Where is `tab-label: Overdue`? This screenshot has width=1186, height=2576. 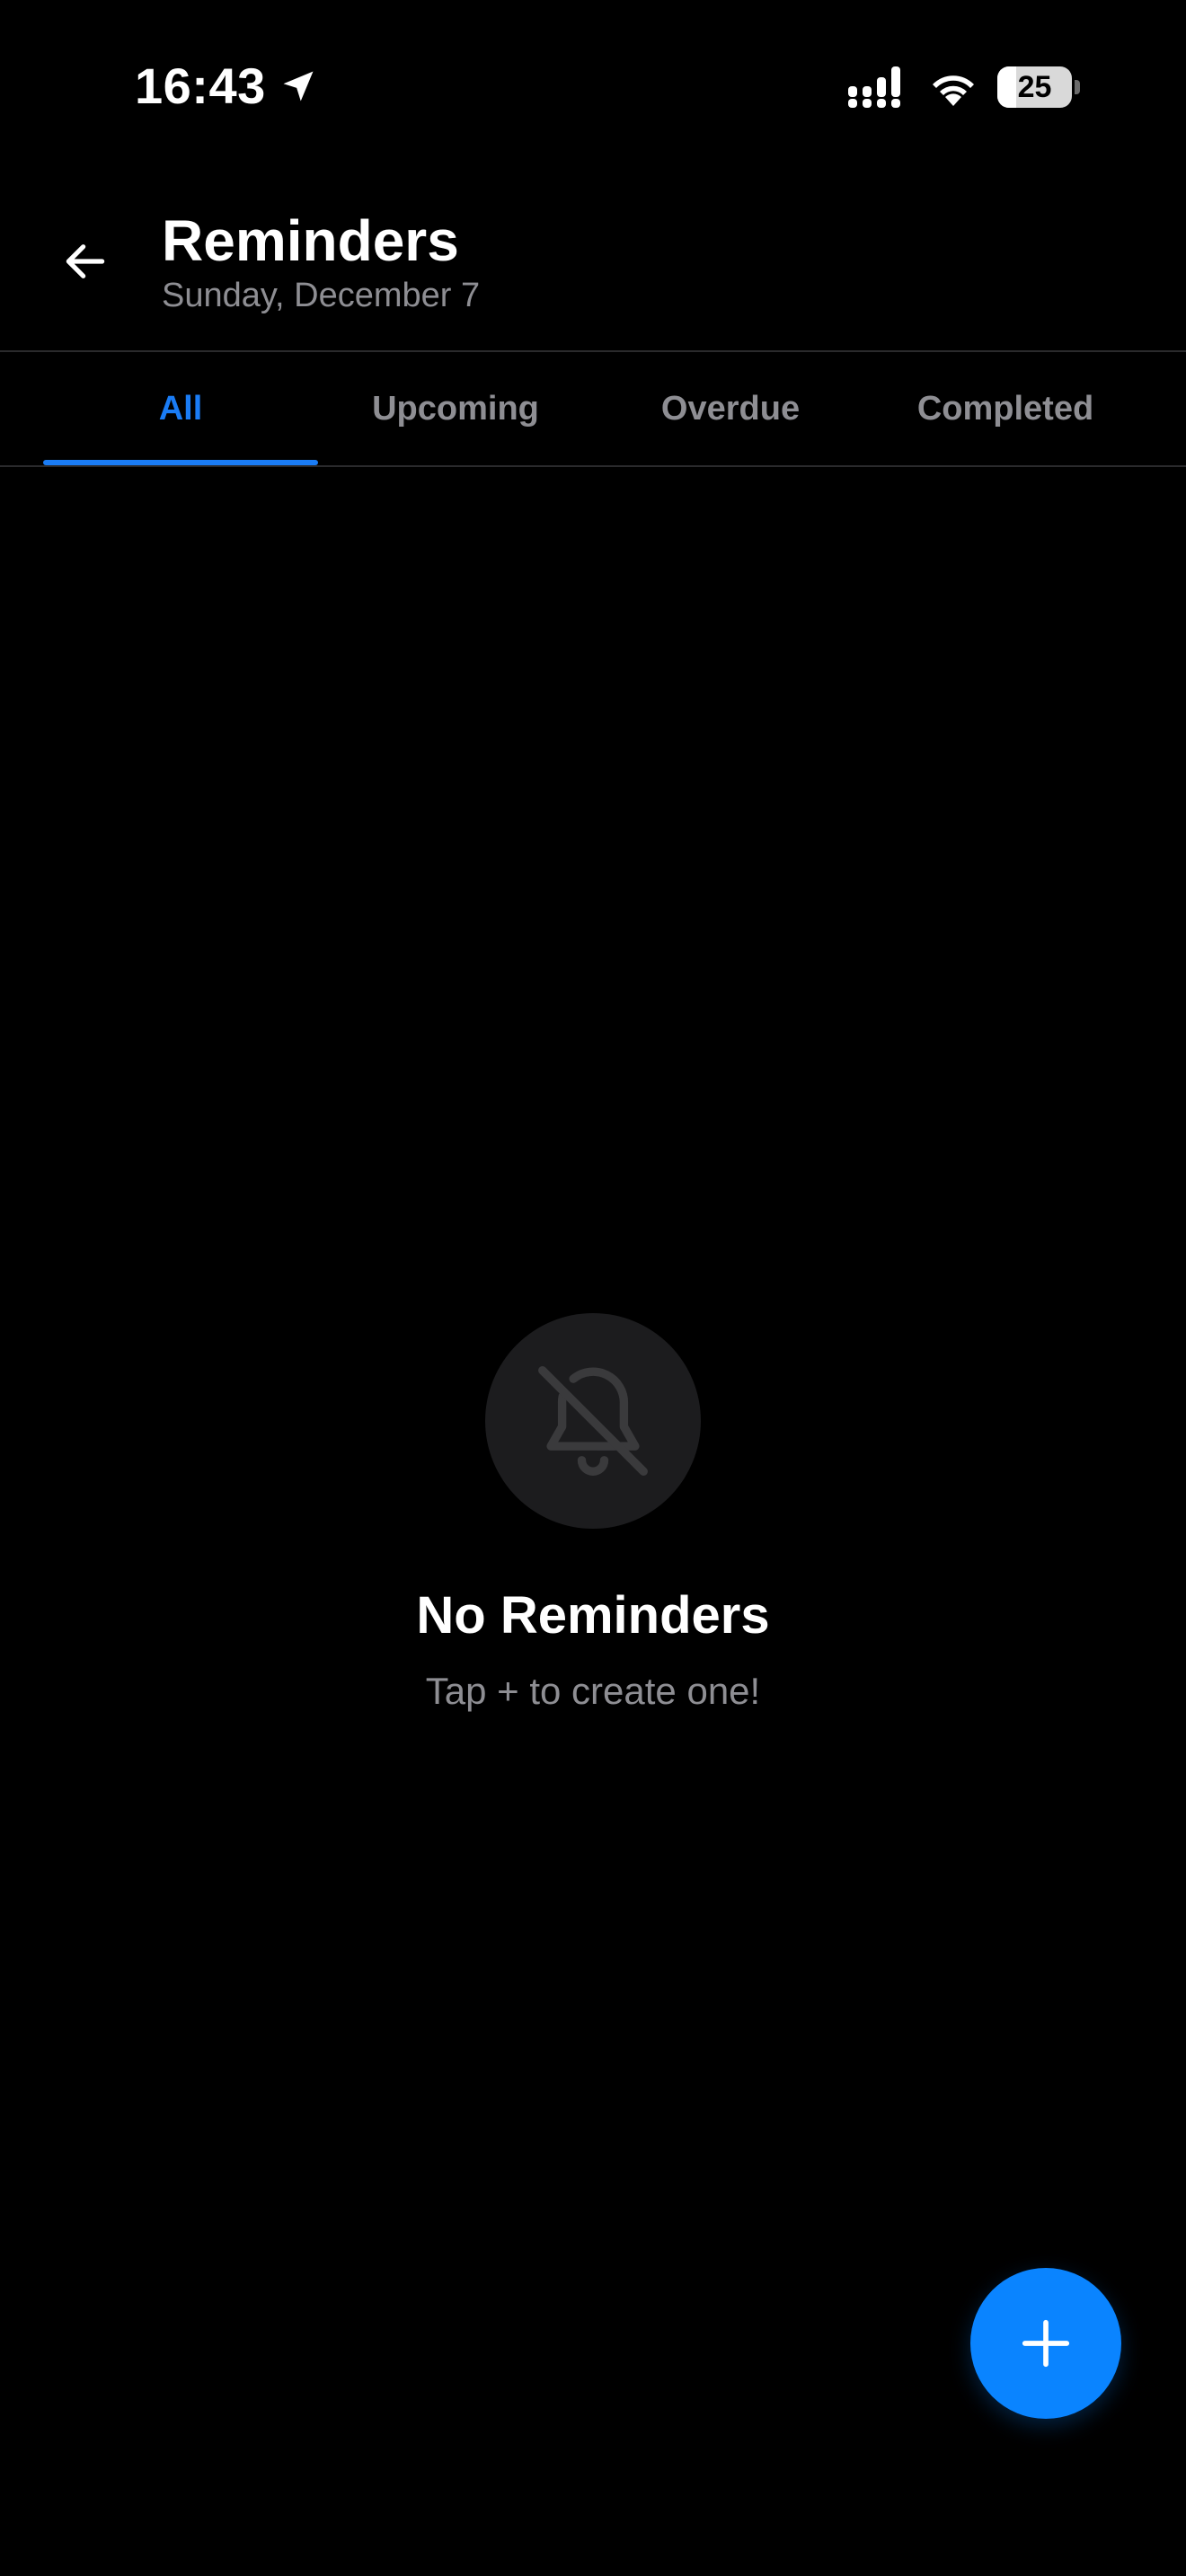
tab-label: Overdue is located at coordinates (730, 408).